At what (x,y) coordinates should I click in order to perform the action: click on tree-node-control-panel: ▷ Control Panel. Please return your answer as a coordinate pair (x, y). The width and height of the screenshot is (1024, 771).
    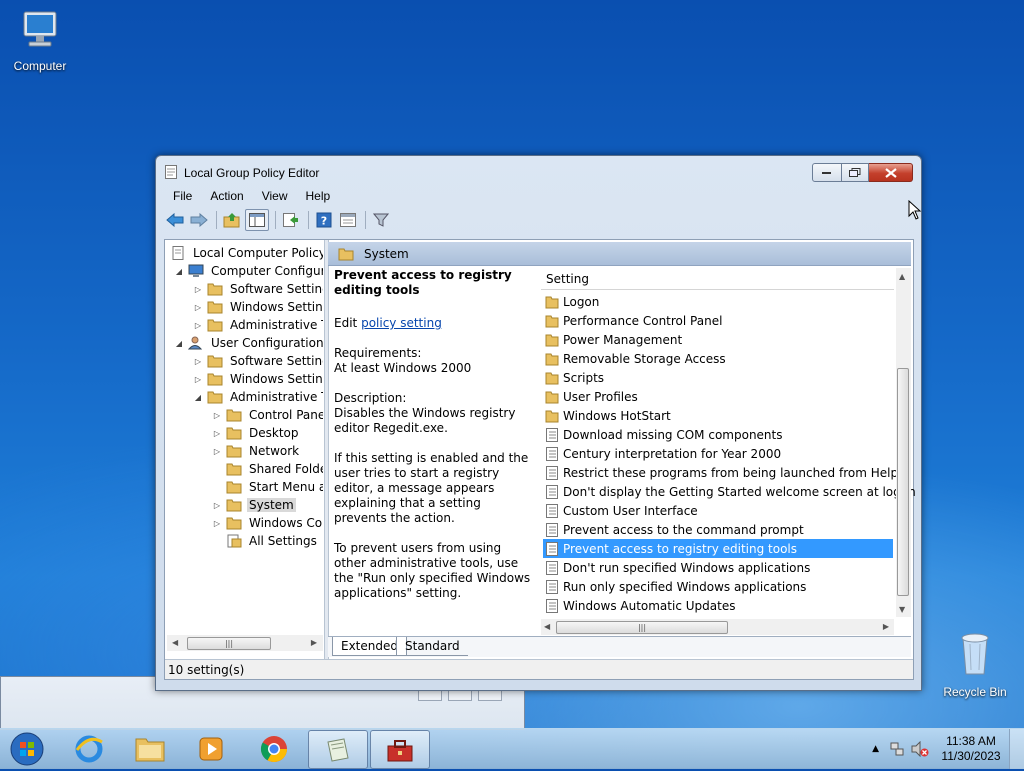
    Looking at the image, I should click on (267, 415).